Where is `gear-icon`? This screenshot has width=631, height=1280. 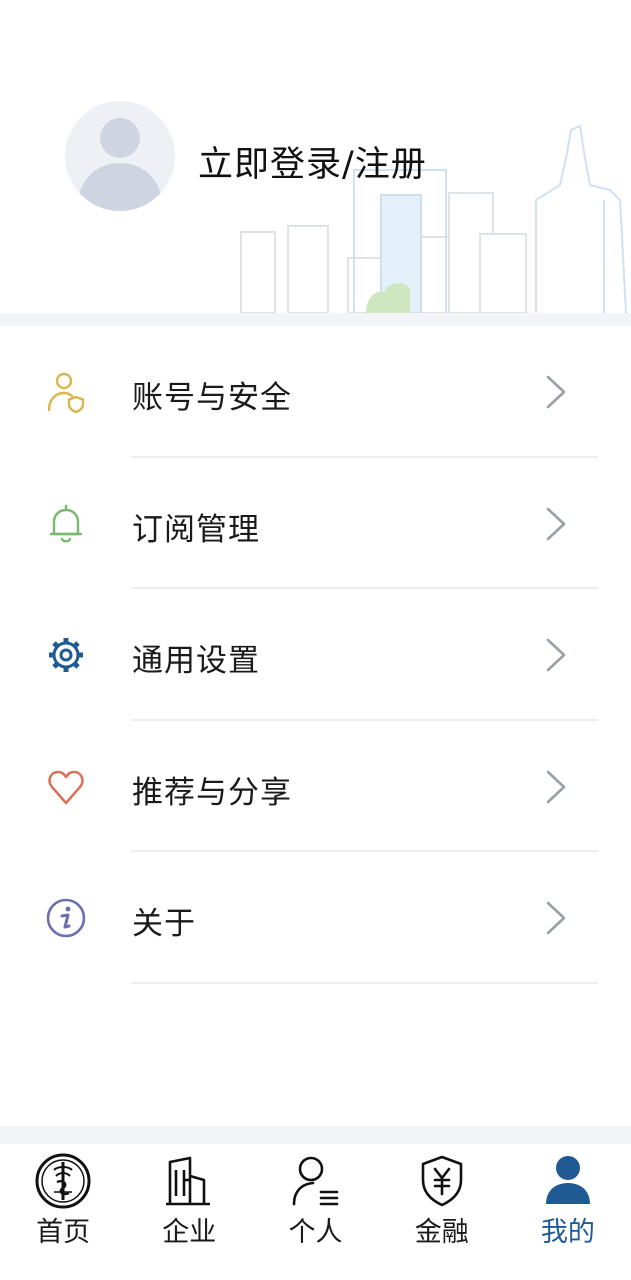 gear-icon is located at coordinates (66, 655).